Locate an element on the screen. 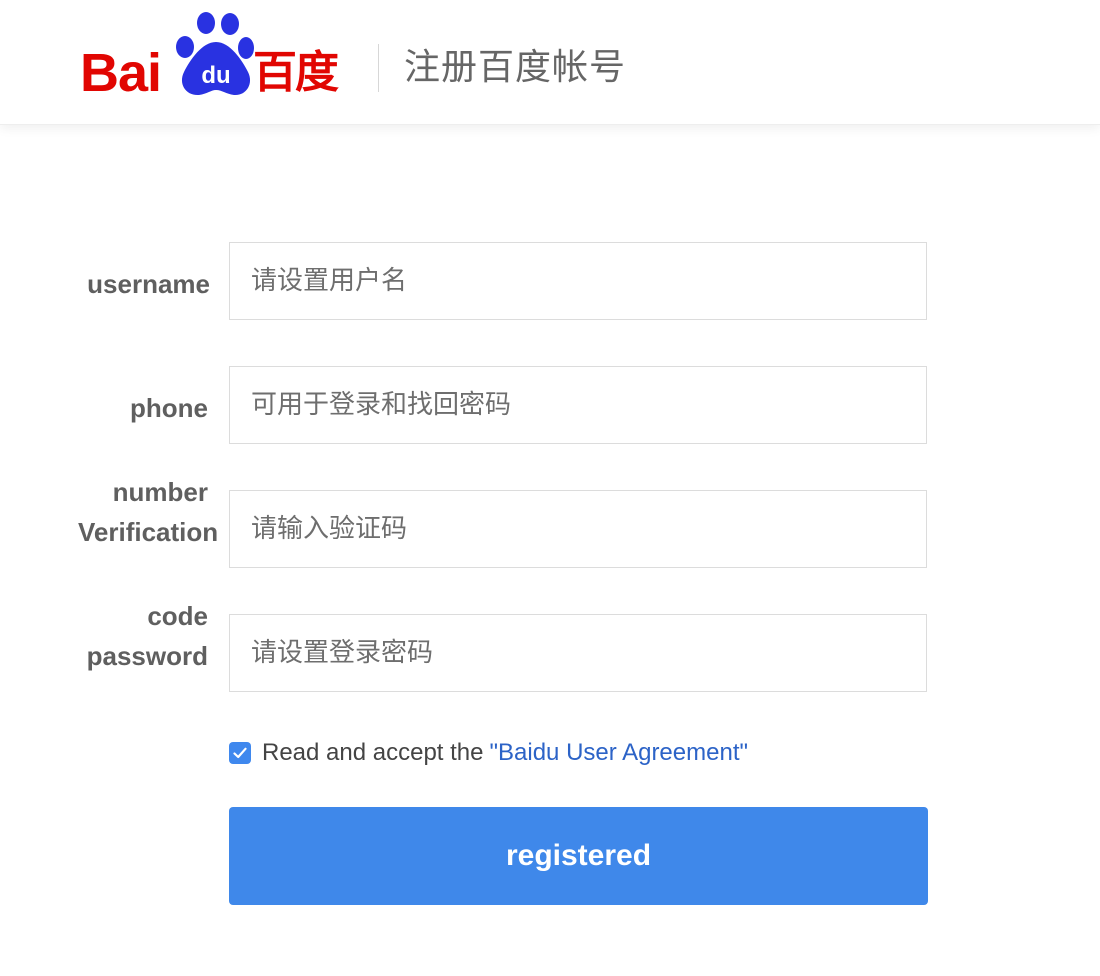  username-label: username is located at coordinates (148, 284).